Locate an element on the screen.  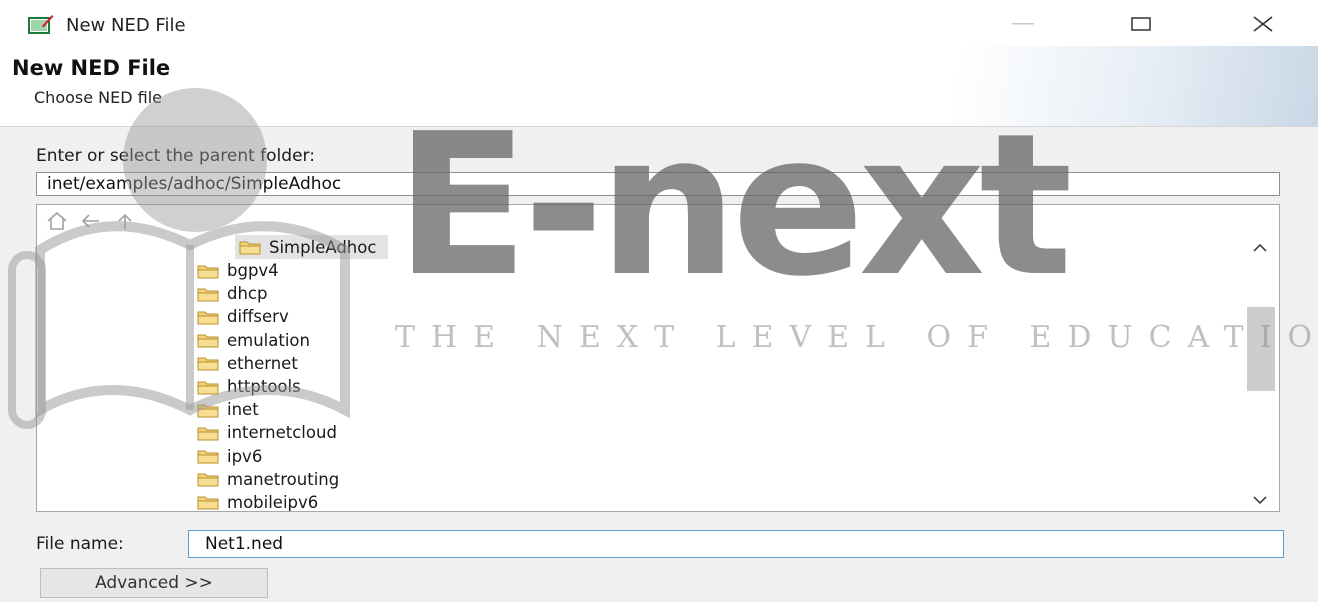
chevron-up-icon is located at coordinates (1260, 248).